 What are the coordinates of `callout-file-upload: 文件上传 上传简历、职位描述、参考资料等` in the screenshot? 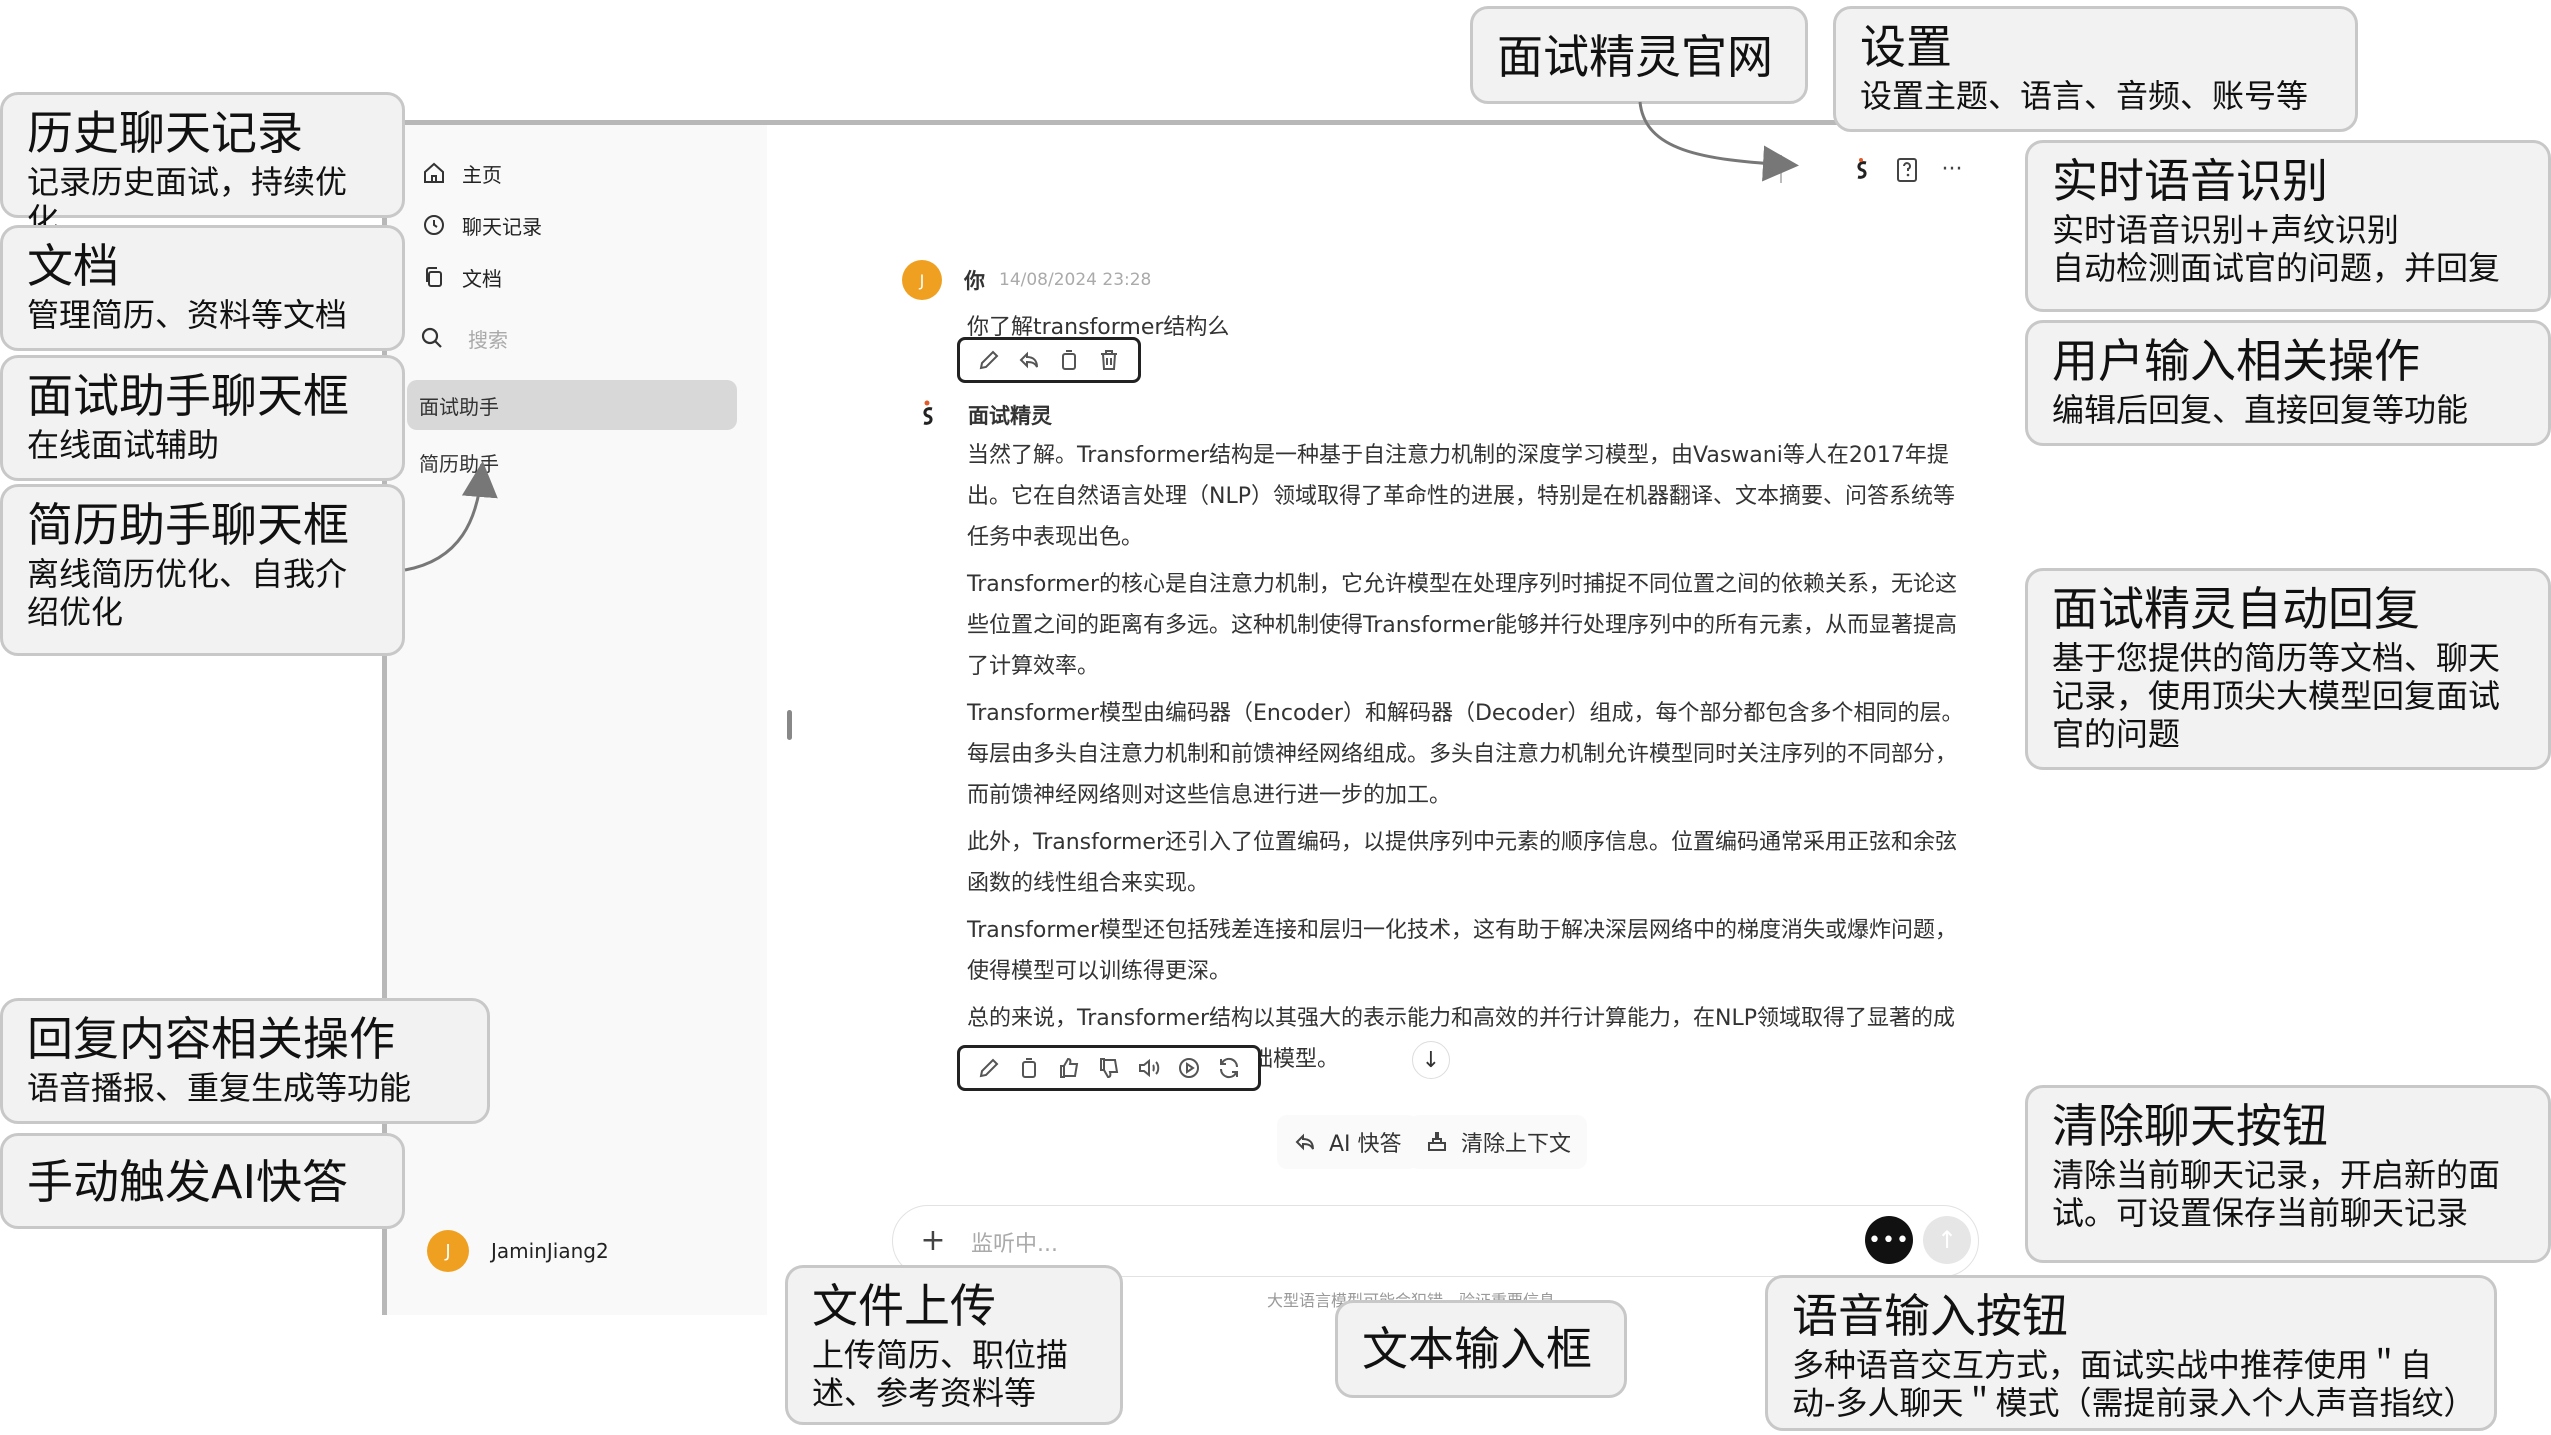 It's located at (954, 1345).